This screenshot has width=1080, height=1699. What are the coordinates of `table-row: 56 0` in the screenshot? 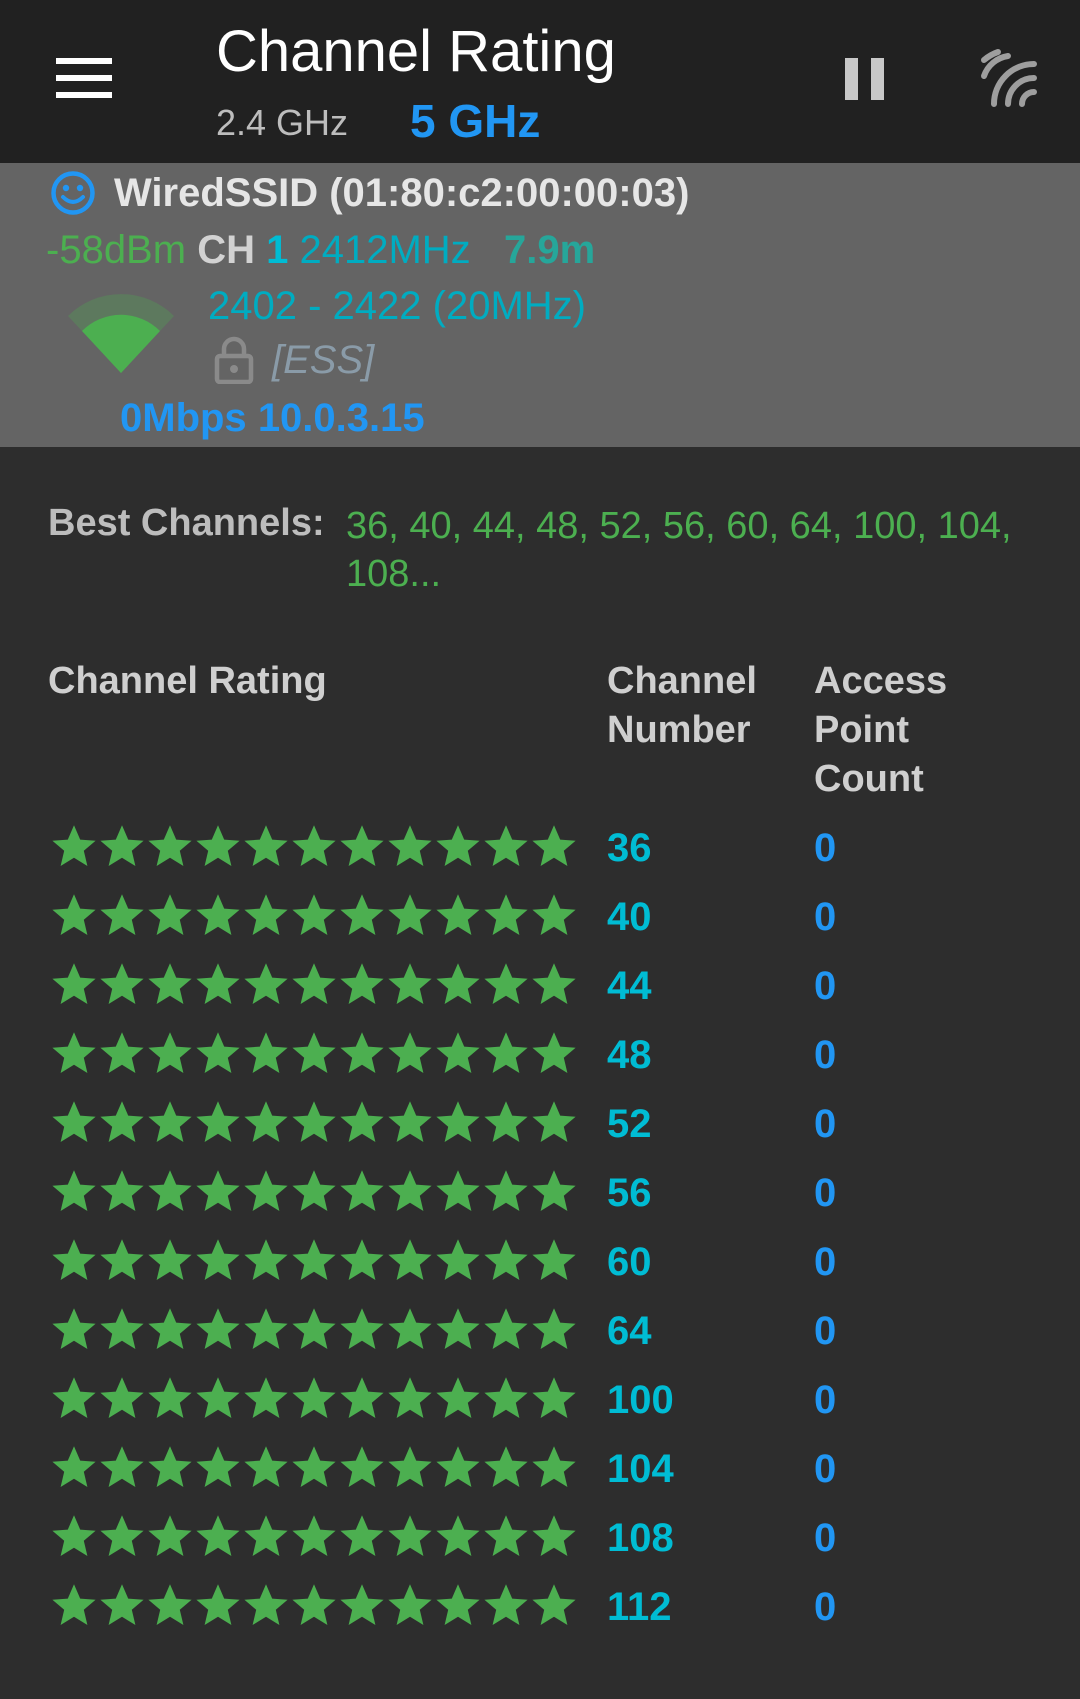 It's located at (540, 1201).